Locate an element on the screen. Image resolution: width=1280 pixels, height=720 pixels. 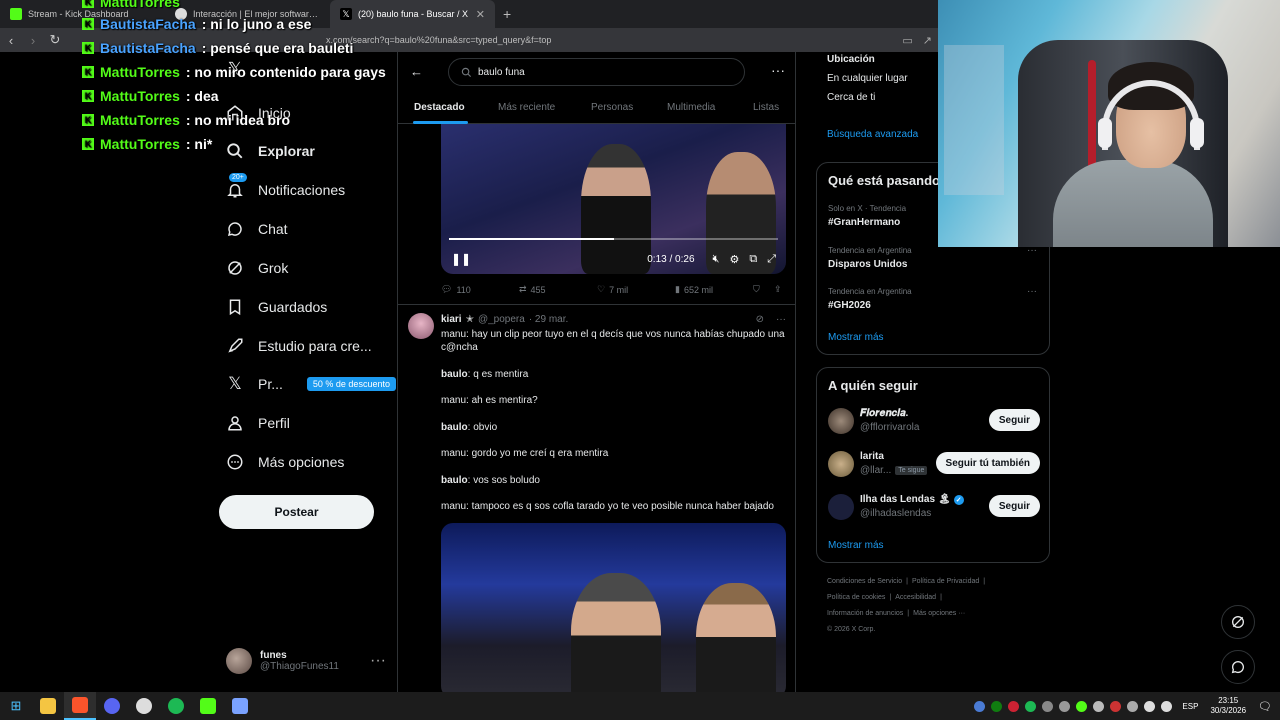
video-progress is located at coordinates (613, 239).